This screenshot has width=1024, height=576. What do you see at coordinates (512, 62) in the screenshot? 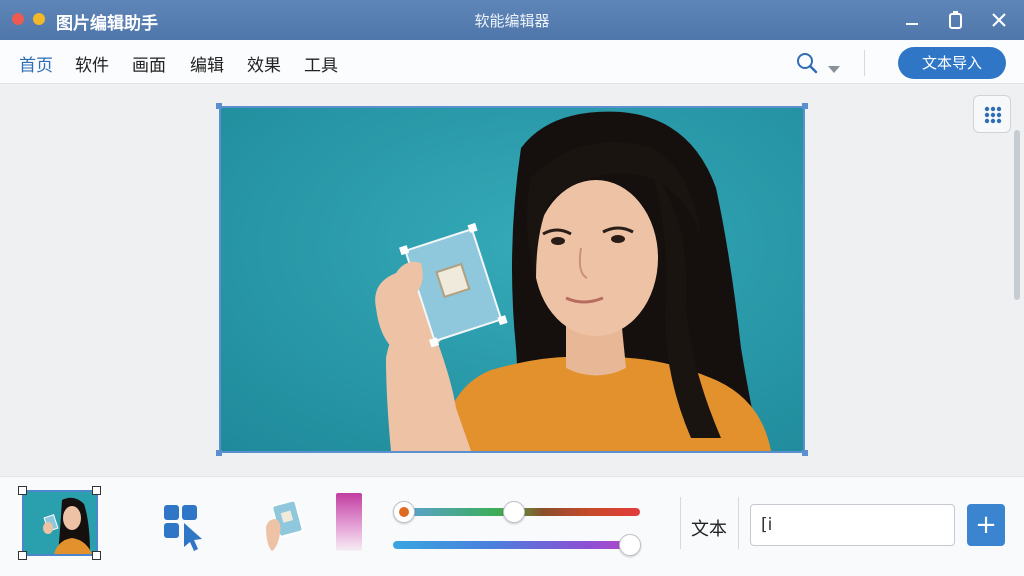
I see `menu-bar: 首页 软件 画面 编辑 效果 工具` at bounding box center [512, 62].